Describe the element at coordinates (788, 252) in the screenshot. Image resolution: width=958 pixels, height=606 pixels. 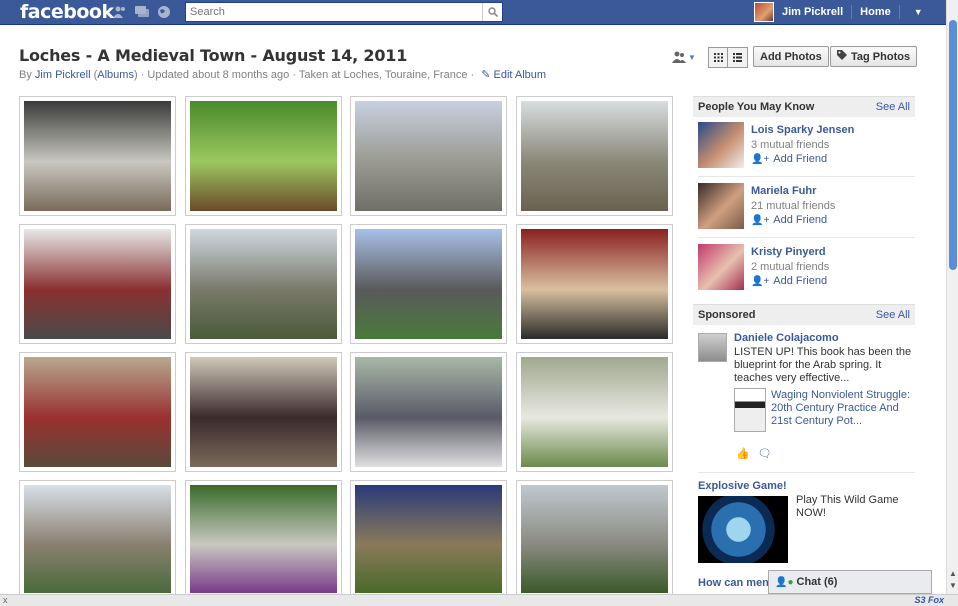
I see `suggestion-name: Kristy Pinyerd` at that location.